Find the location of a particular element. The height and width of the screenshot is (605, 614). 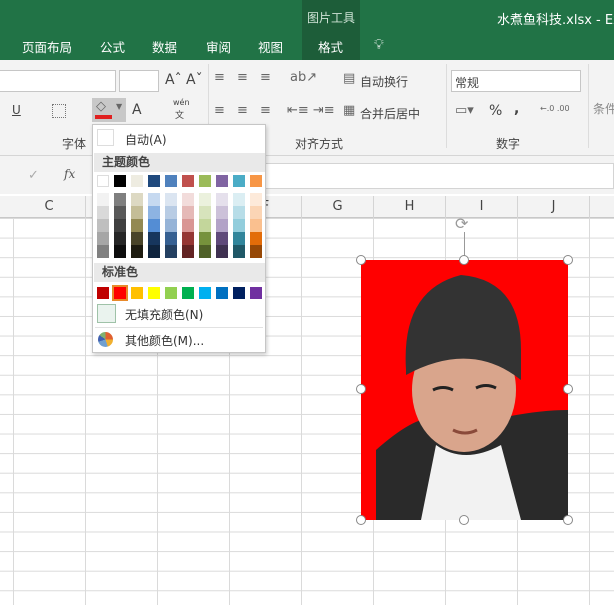

decimal-icons: ←.0 .00 is located at coordinates (555, 108).